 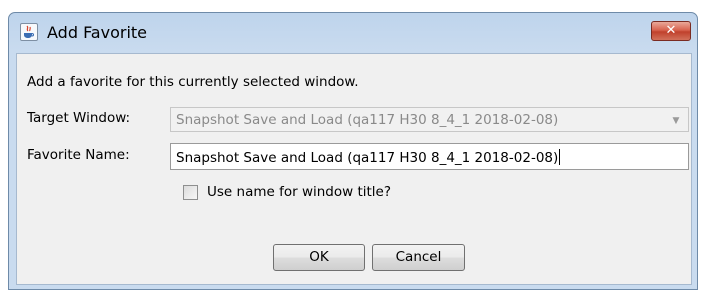 I want to click on close-button: ✕, so click(x=671, y=31).